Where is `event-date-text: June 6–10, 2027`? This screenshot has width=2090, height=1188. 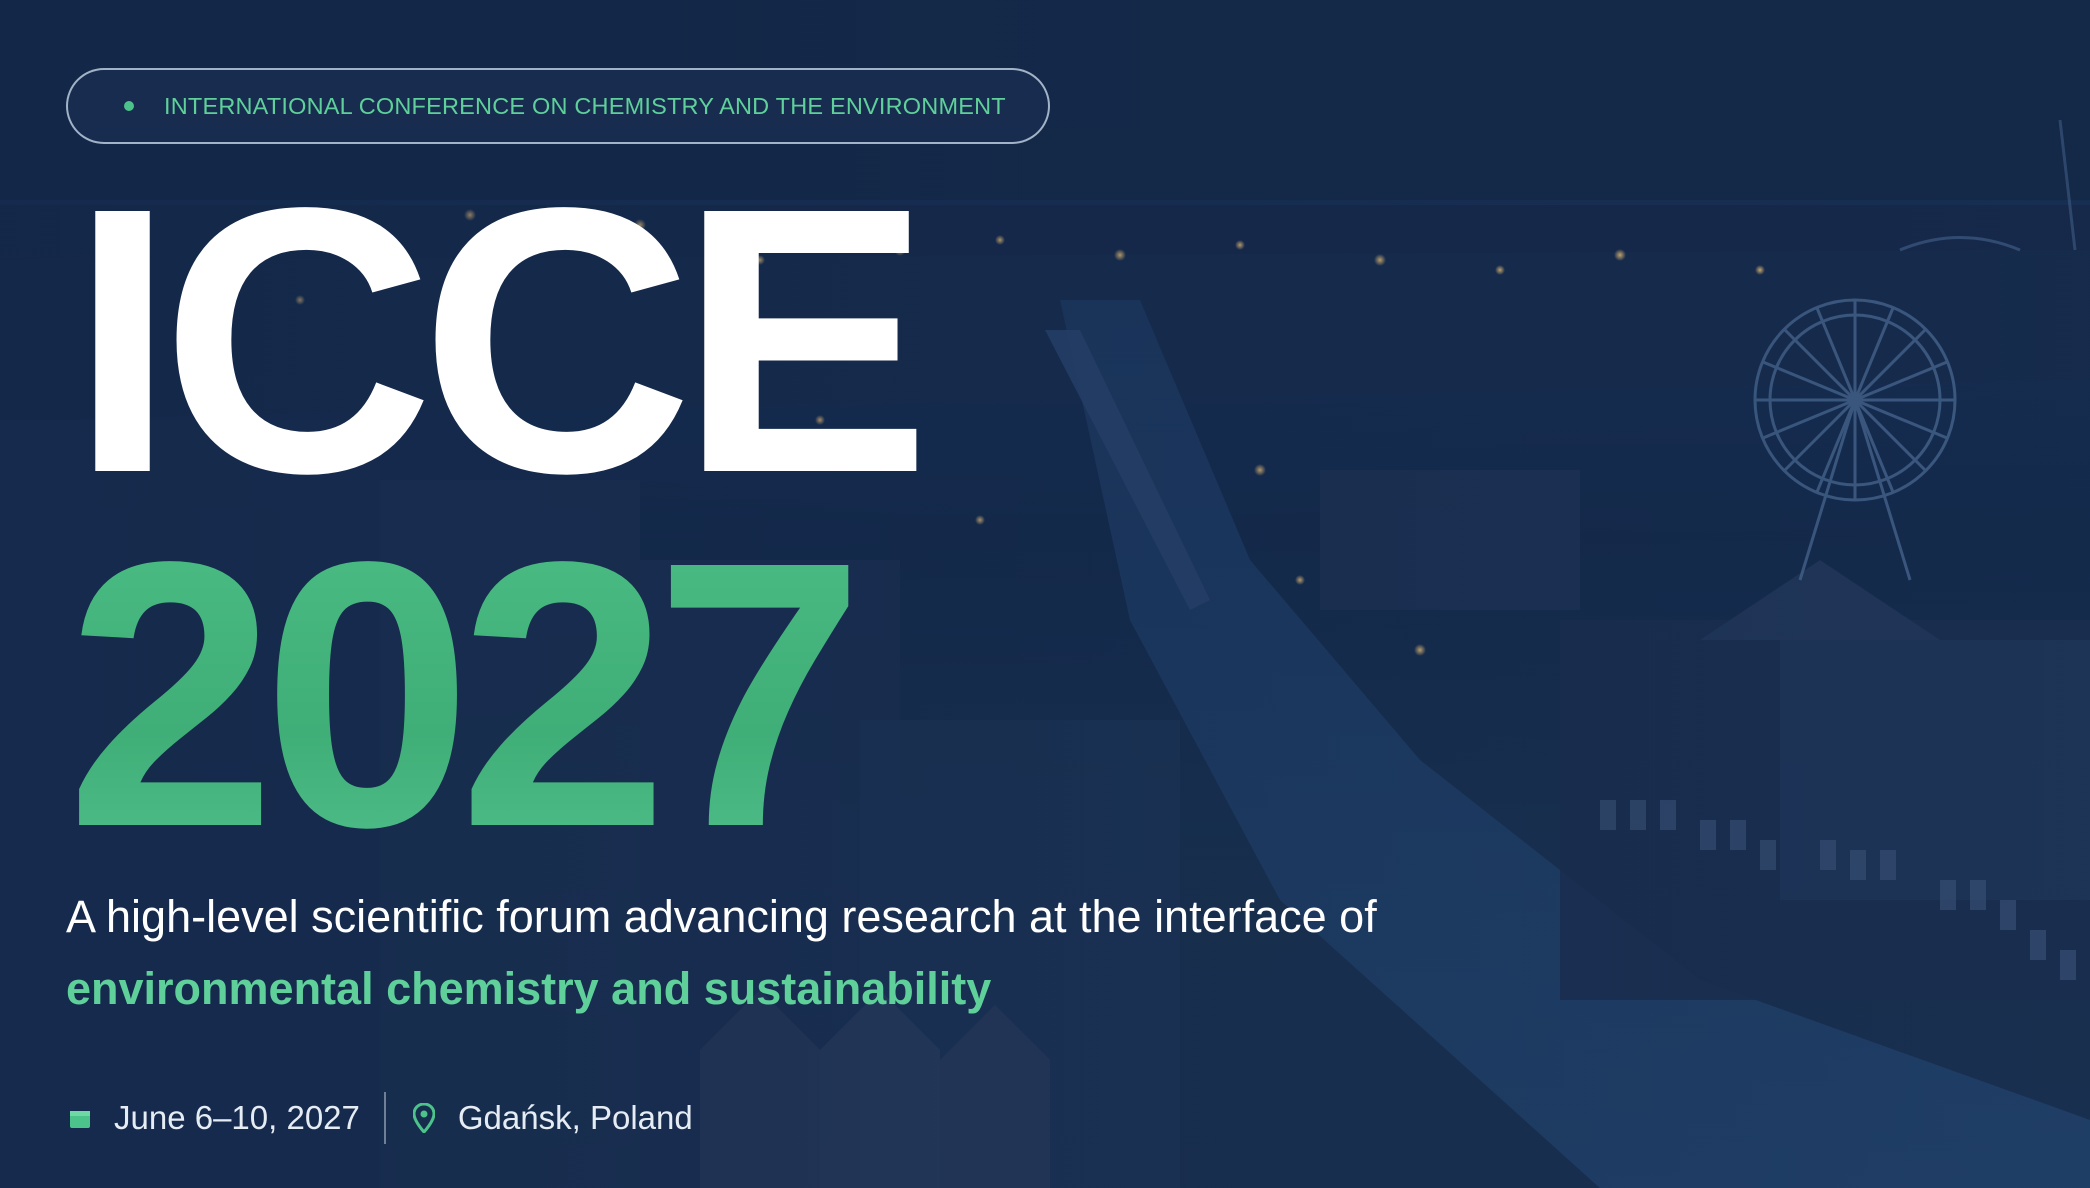
event-date-text: June 6–10, 2027 is located at coordinates (237, 1117).